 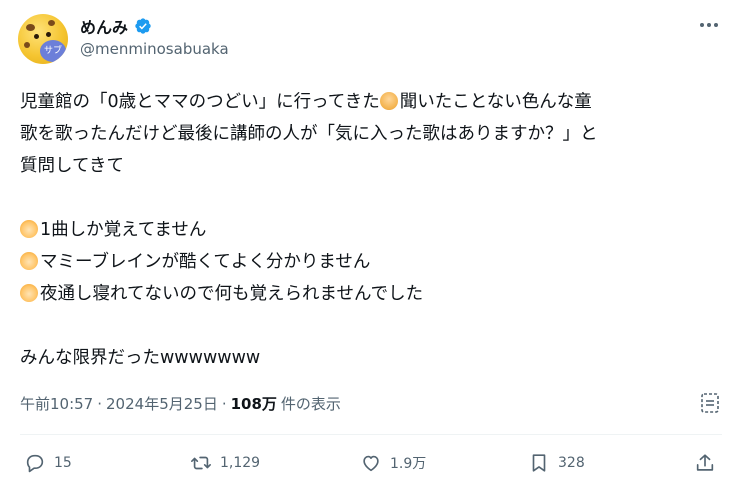 I want to click on tweet-meta: 午前10:57 · 2024年5月25日 · 108万 件の表示, so click(x=180, y=403).